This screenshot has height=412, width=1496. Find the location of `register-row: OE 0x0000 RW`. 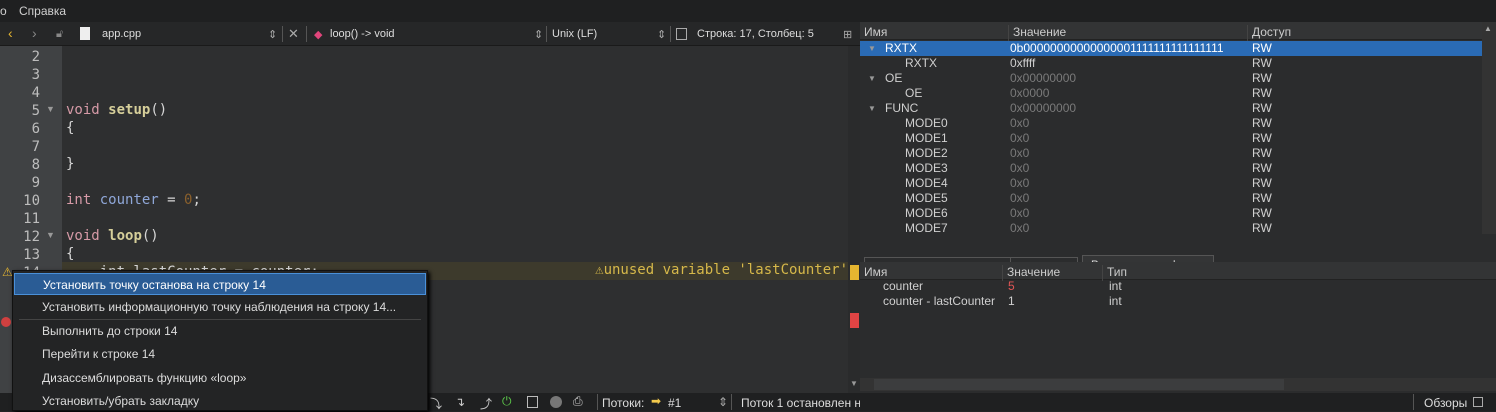

register-row: OE 0x0000 RW is located at coordinates (1171, 93).